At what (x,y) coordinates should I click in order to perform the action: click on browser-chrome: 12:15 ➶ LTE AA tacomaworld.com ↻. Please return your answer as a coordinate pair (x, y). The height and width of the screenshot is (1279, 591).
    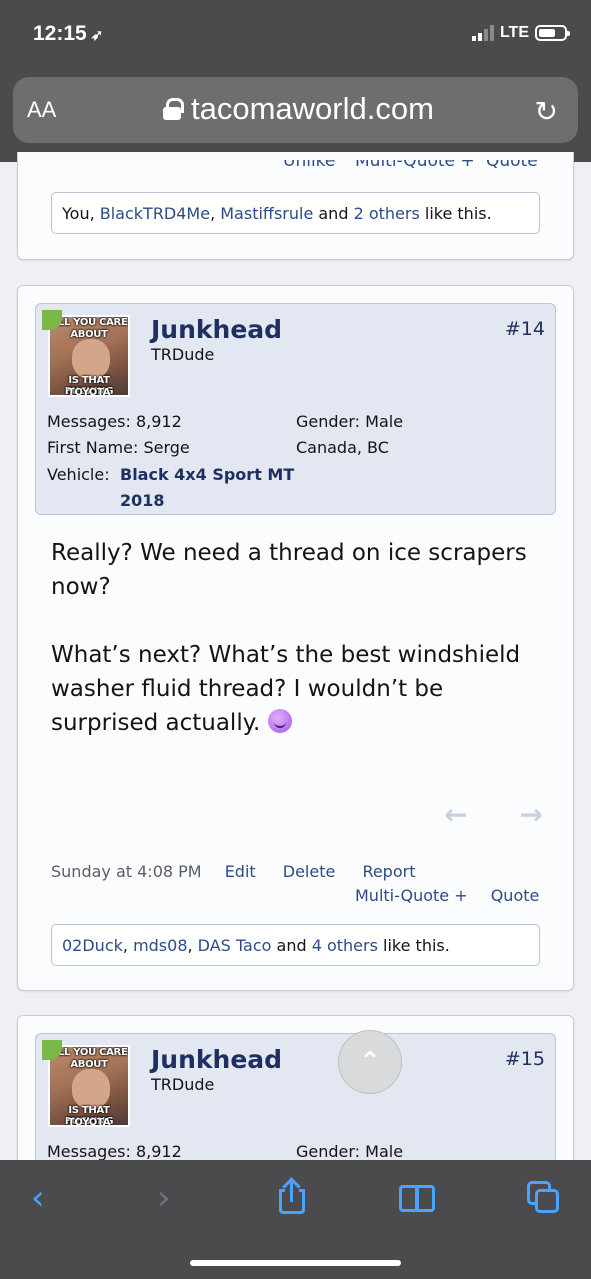
    Looking at the image, I should click on (295, 81).